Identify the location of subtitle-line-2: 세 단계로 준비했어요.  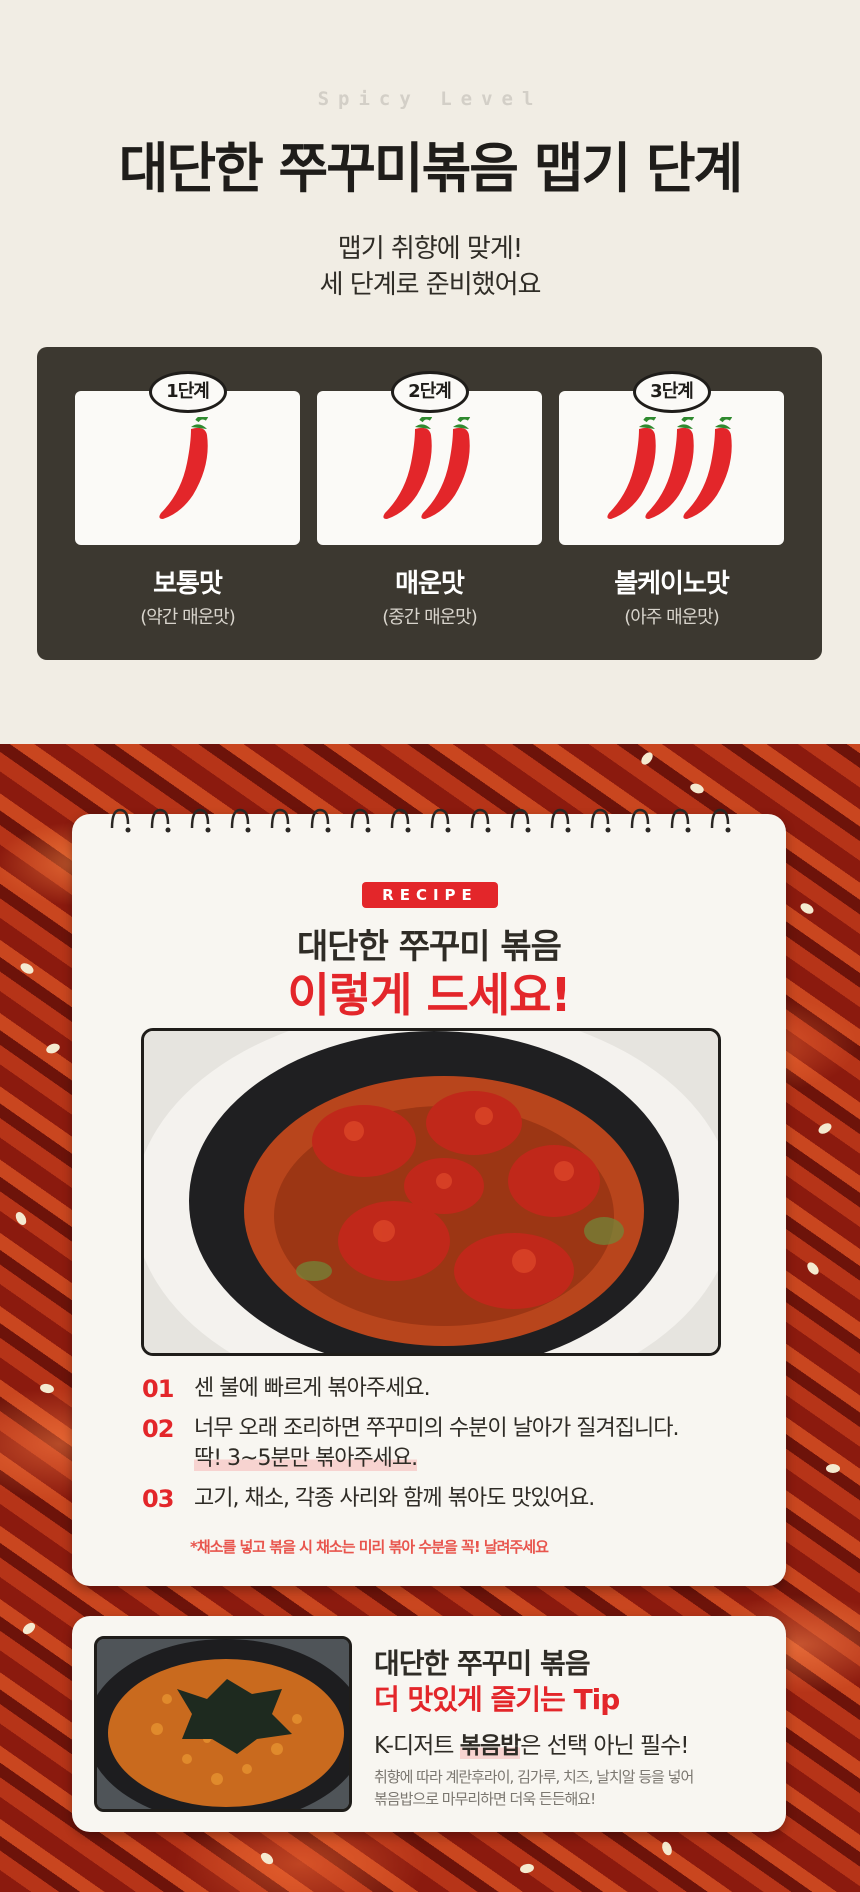
(430, 285).